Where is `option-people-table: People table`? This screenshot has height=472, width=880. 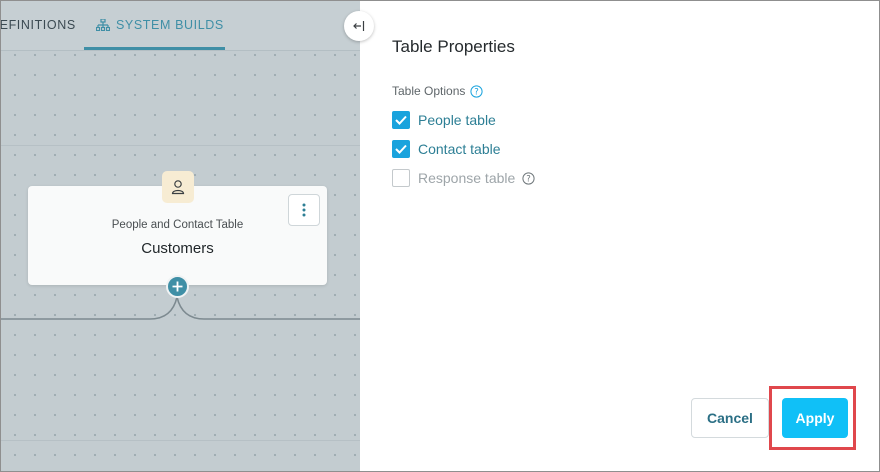
option-people-table: People table is located at coordinates (444, 120).